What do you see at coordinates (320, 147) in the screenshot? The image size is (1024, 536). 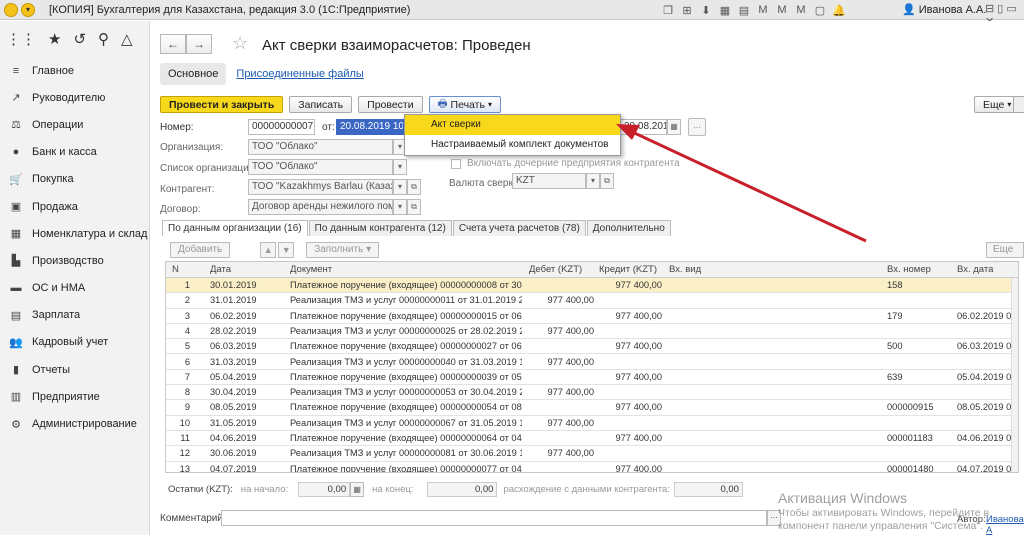 I see `organization-field: ТОО "Облако"` at bounding box center [320, 147].